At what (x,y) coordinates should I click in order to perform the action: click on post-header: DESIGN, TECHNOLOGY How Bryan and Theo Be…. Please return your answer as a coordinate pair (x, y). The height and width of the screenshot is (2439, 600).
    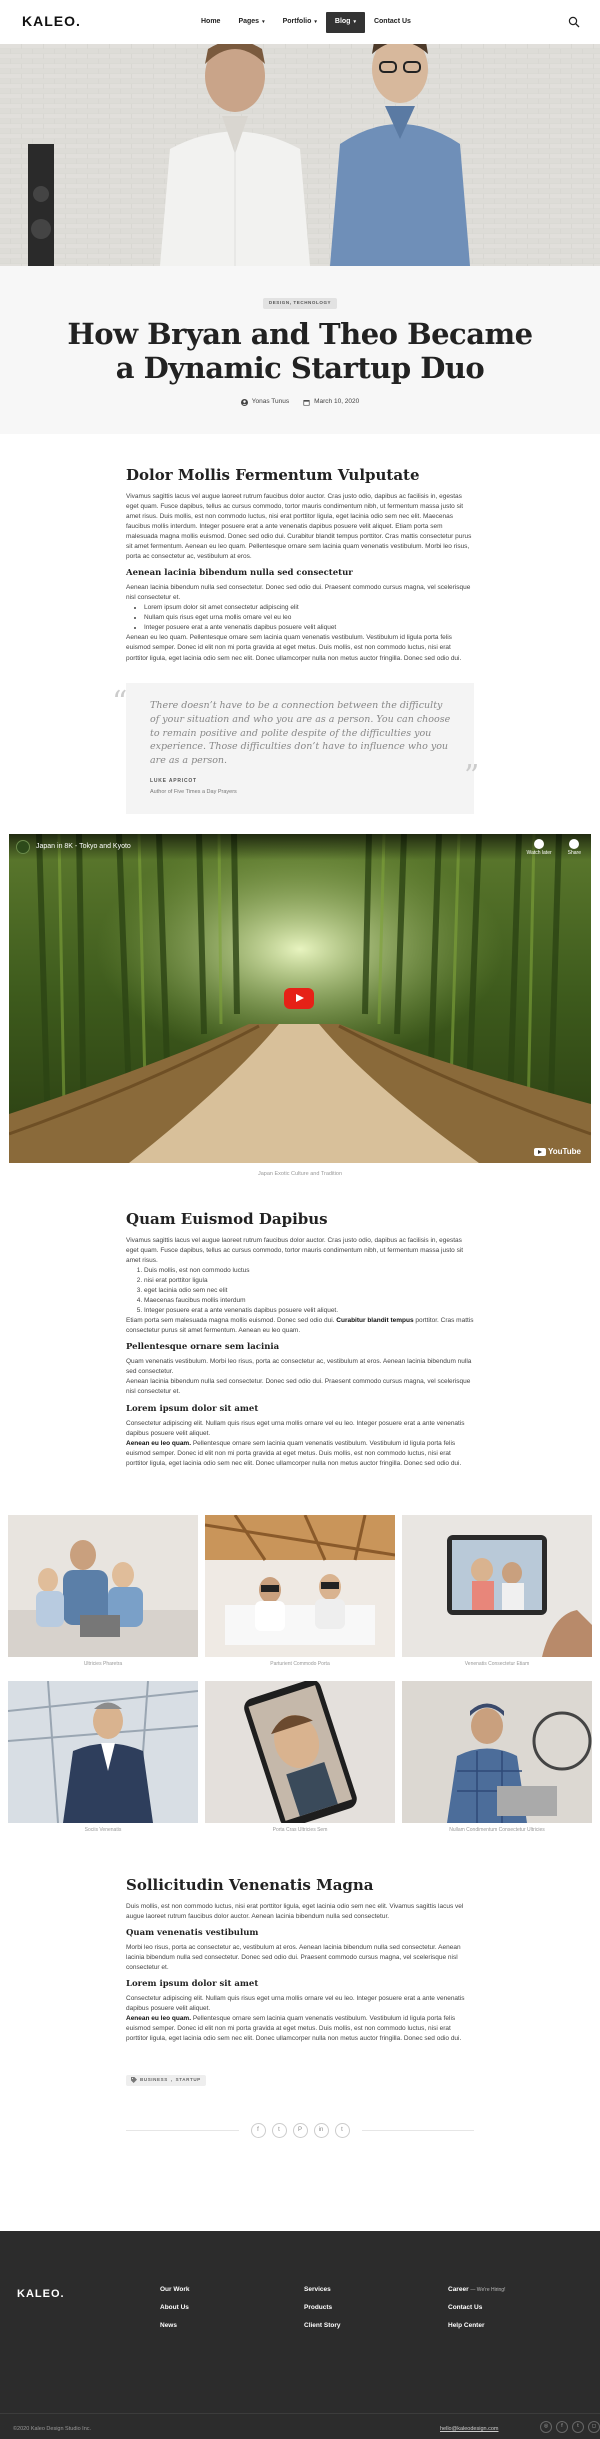
    Looking at the image, I should click on (300, 350).